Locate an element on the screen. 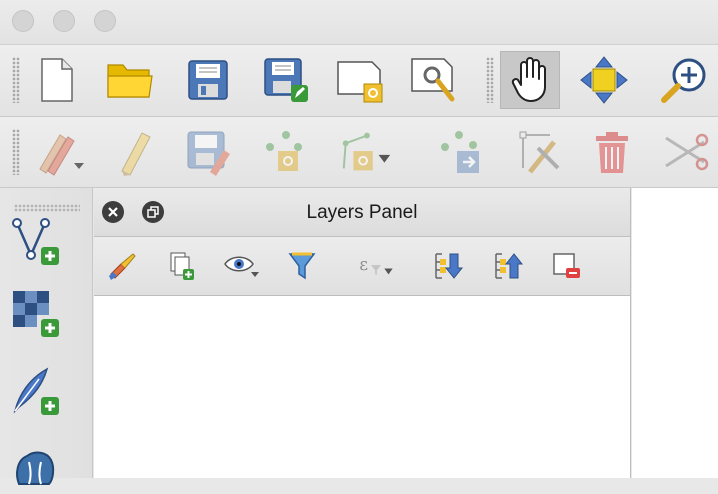  manage-layers-toolbar is located at coordinates (46, 336).